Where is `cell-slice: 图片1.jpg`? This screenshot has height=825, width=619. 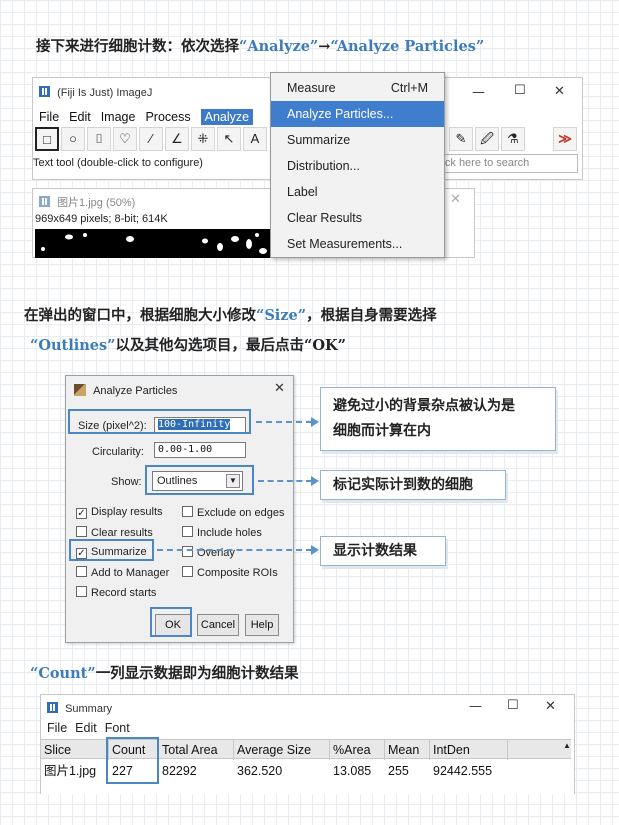
cell-slice: 图片1.jpg is located at coordinates (70, 771).